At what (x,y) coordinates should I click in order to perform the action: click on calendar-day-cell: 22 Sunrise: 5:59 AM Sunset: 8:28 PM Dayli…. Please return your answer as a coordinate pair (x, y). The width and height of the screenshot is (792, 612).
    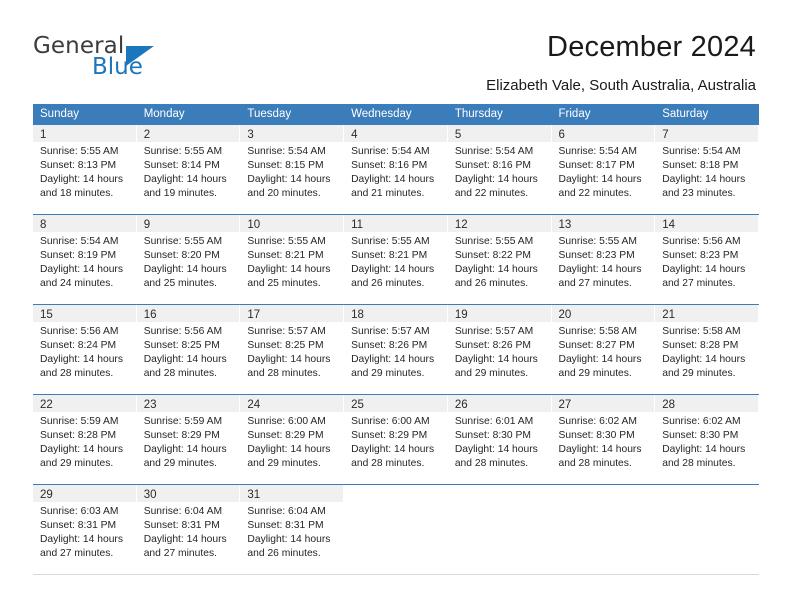
    Looking at the image, I should click on (85, 439).